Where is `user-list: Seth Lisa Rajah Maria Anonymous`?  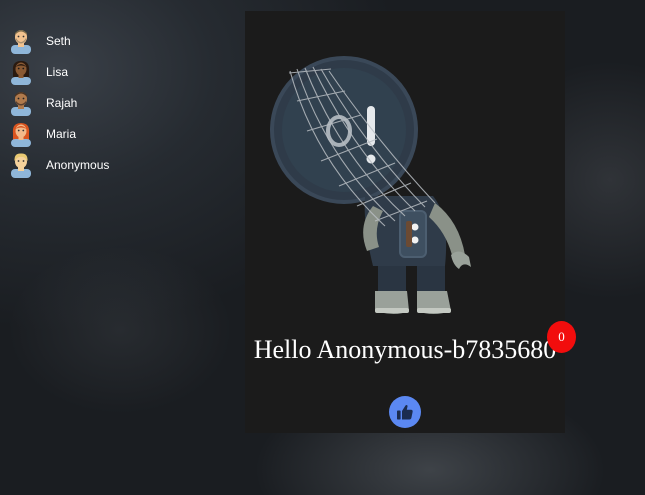
user-list: Seth Lisa Rajah Maria Anonymous is located at coordinates (105, 102).